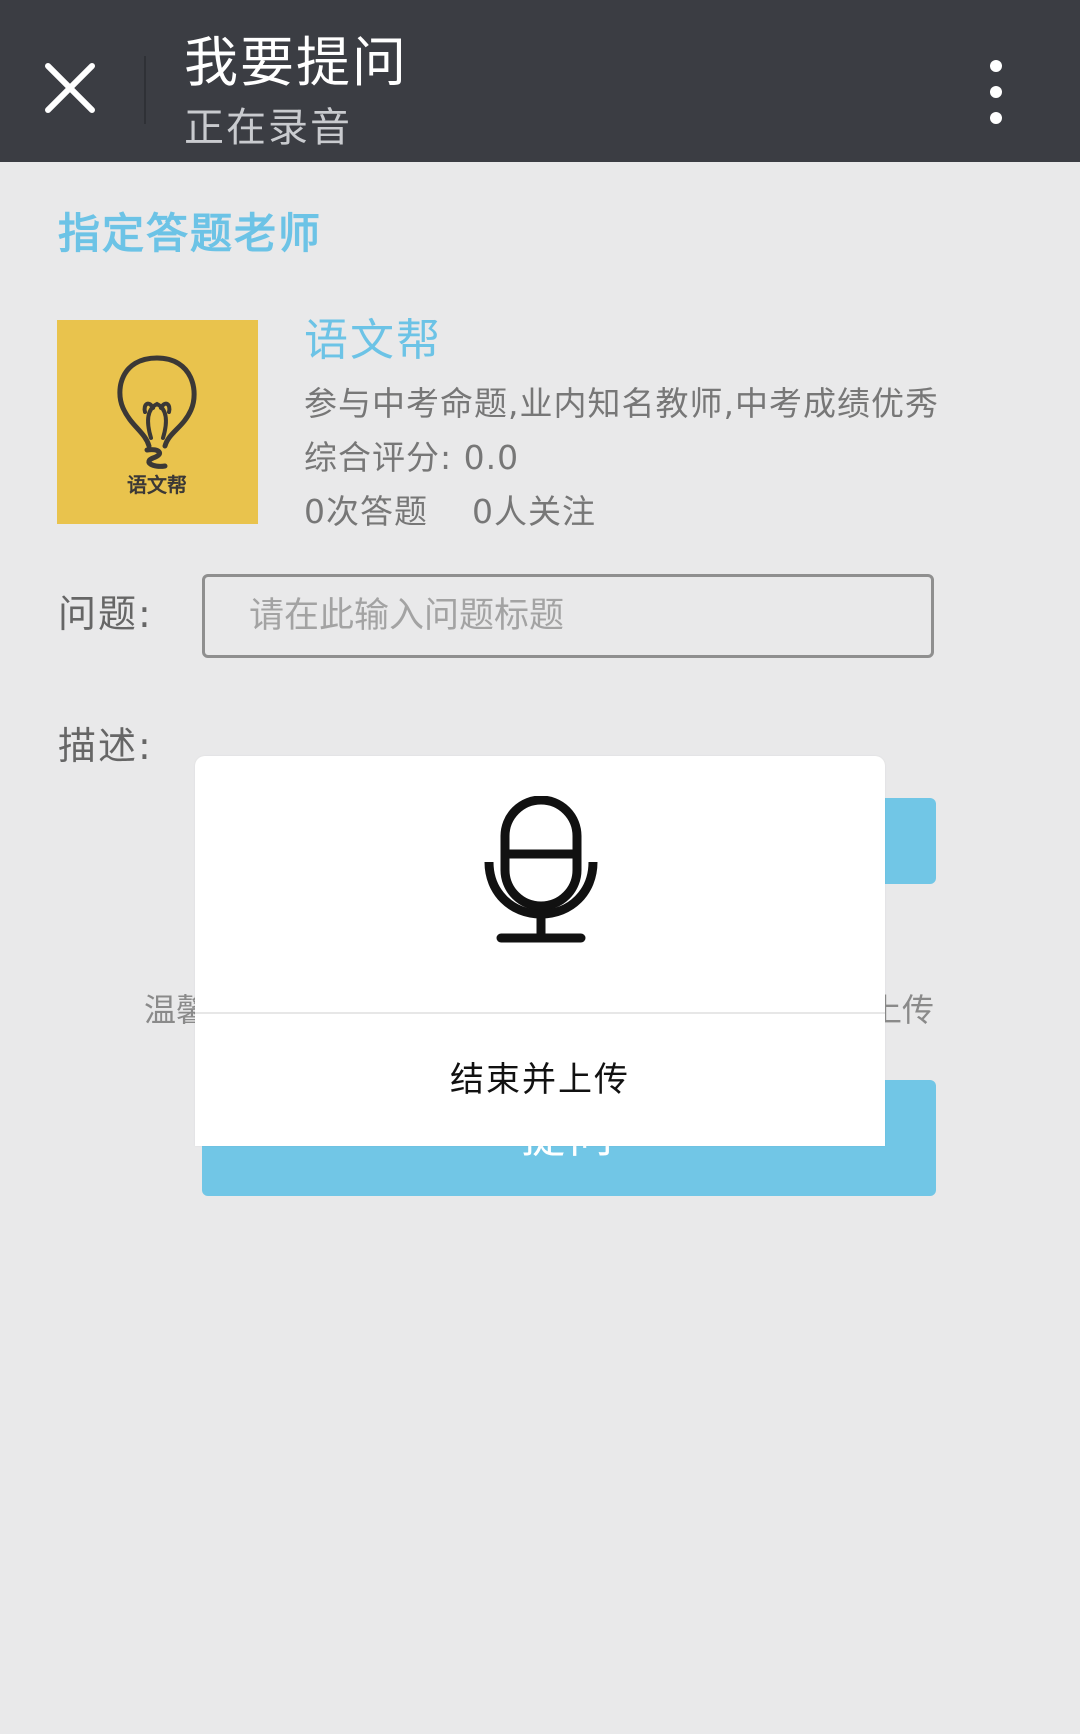 This screenshot has width=1080, height=1734. What do you see at coordinates (190, 233) in the screenshot?
I see `section-title: 指定答题老师` at bounding box center [190, 233].